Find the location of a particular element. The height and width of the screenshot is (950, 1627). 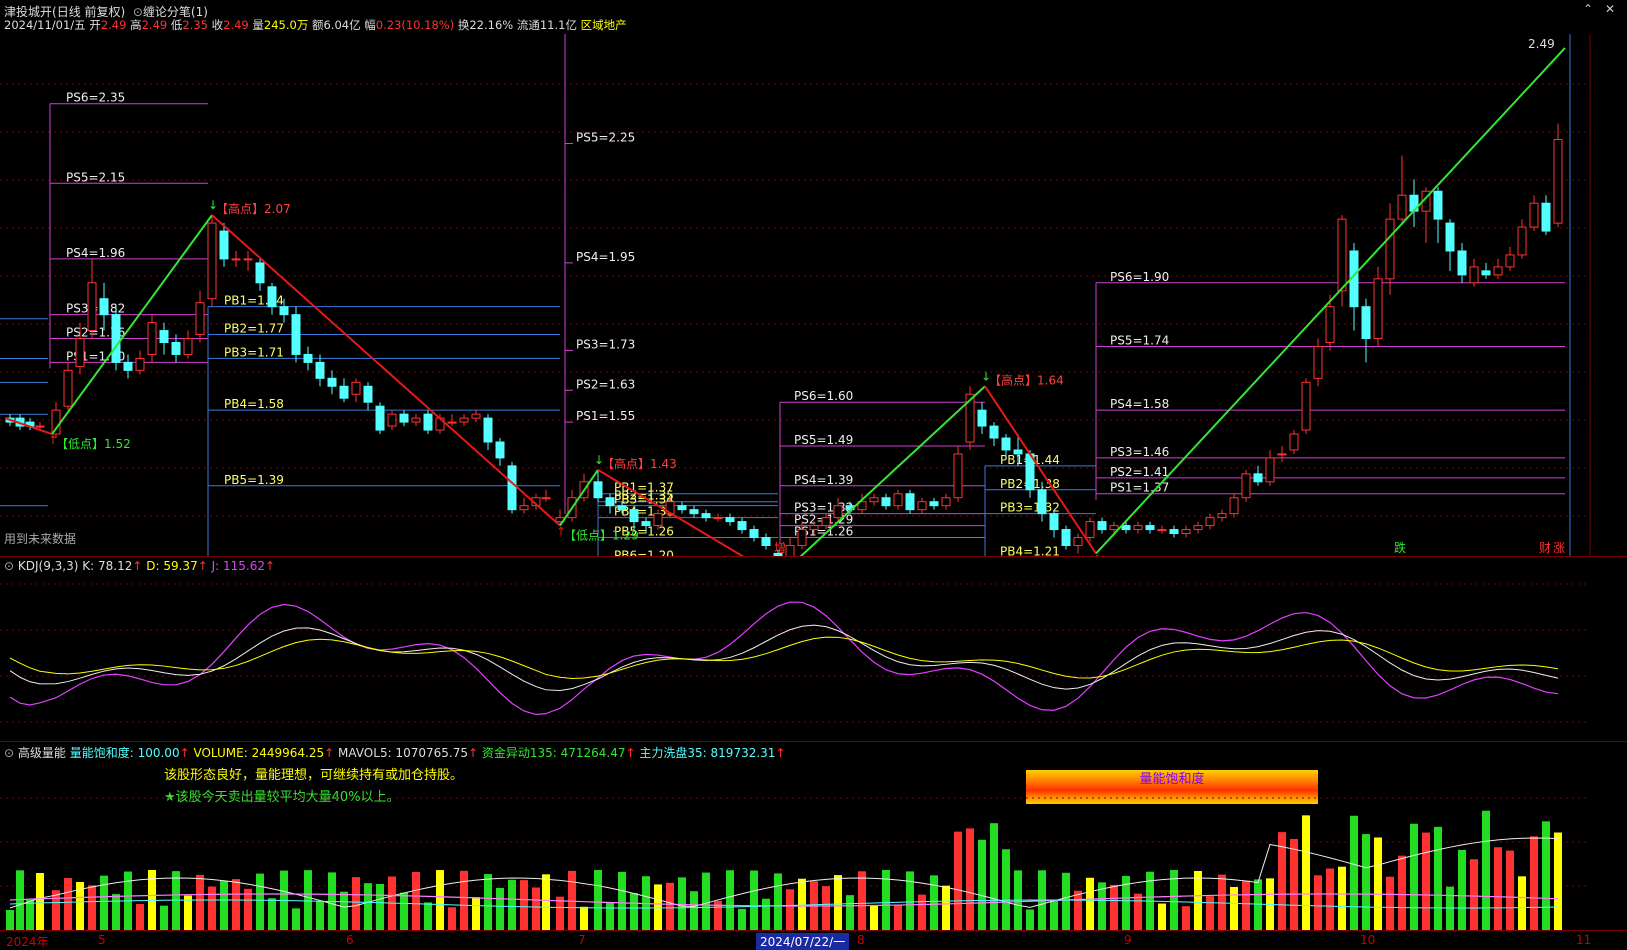

signal-marker: 跌 is located at coordinates (1400, 547).